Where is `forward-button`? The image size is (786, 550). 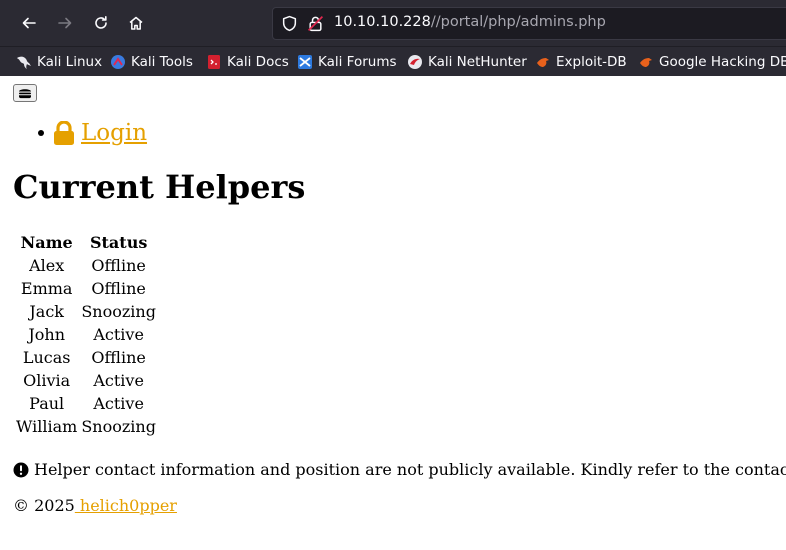
forward-button is located at coordinates (65, 23).